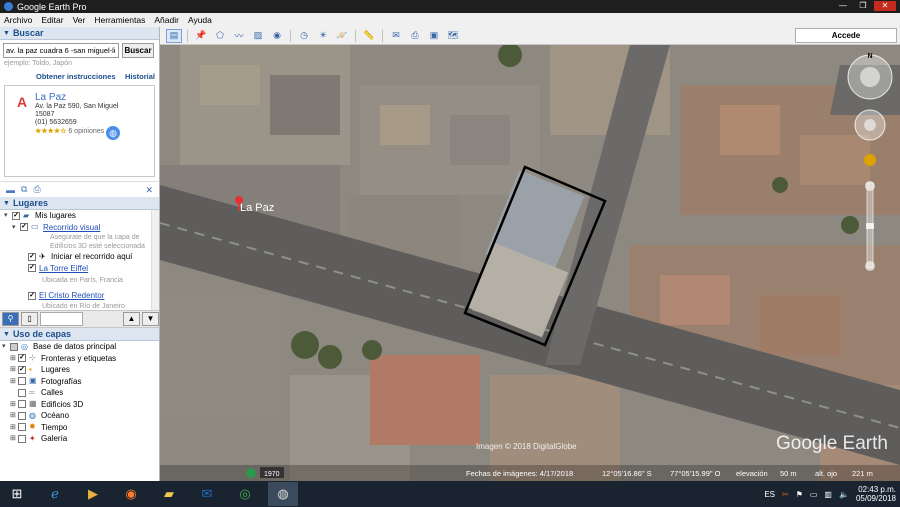  I want to click on menu-editar: Editar, so click(52, 20).